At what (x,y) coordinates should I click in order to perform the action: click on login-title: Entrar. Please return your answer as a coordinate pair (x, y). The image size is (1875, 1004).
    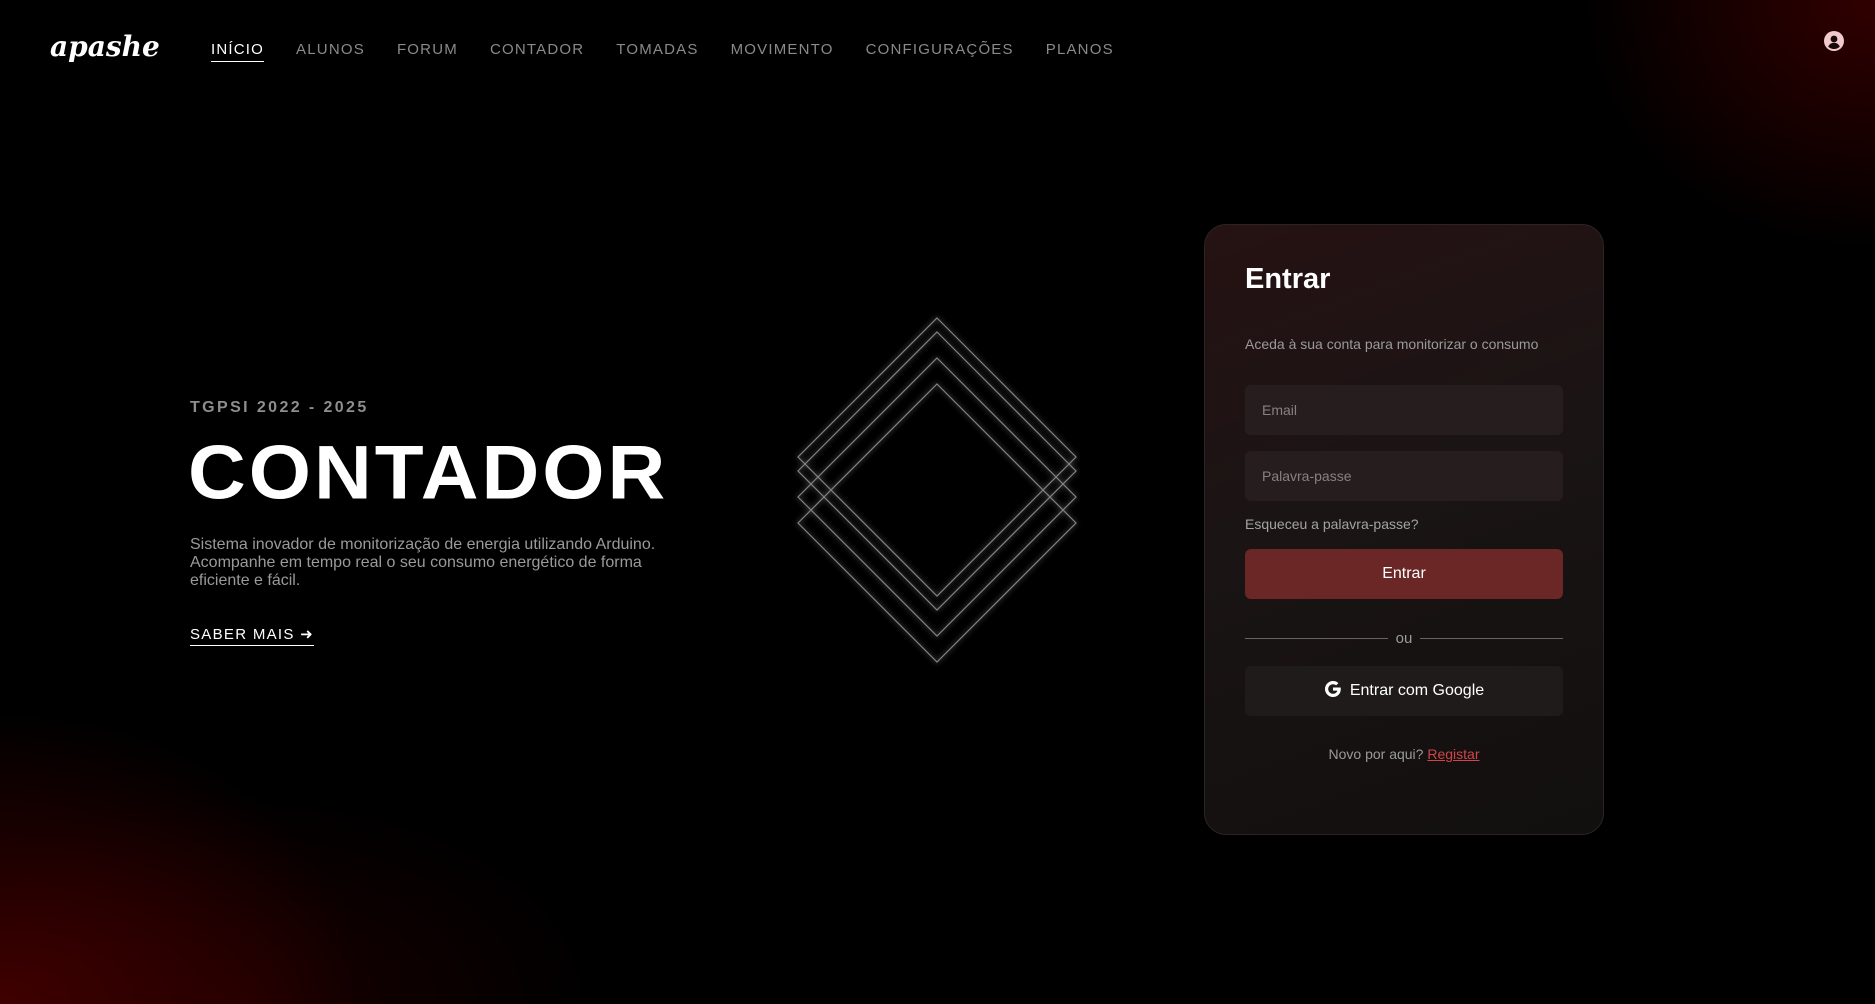
    Looking at the image, I should click on (1288, 279).